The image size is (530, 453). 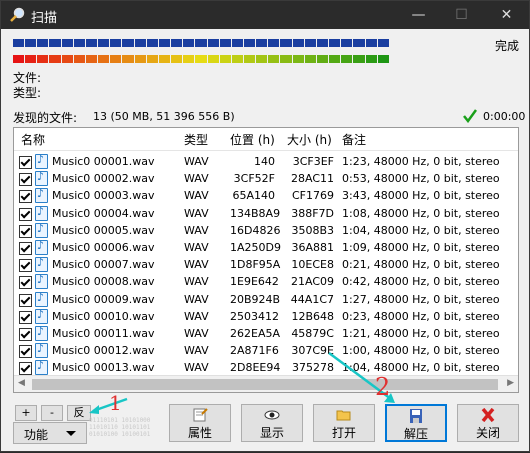 I want to click on cell-size: 21AC09, so click(x=312, y=282).